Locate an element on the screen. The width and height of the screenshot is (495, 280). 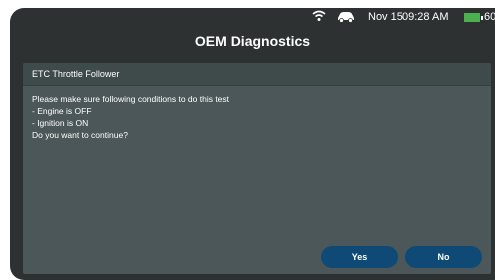
page-title: OEM Diagnostics is located at coordinates (252, 41).